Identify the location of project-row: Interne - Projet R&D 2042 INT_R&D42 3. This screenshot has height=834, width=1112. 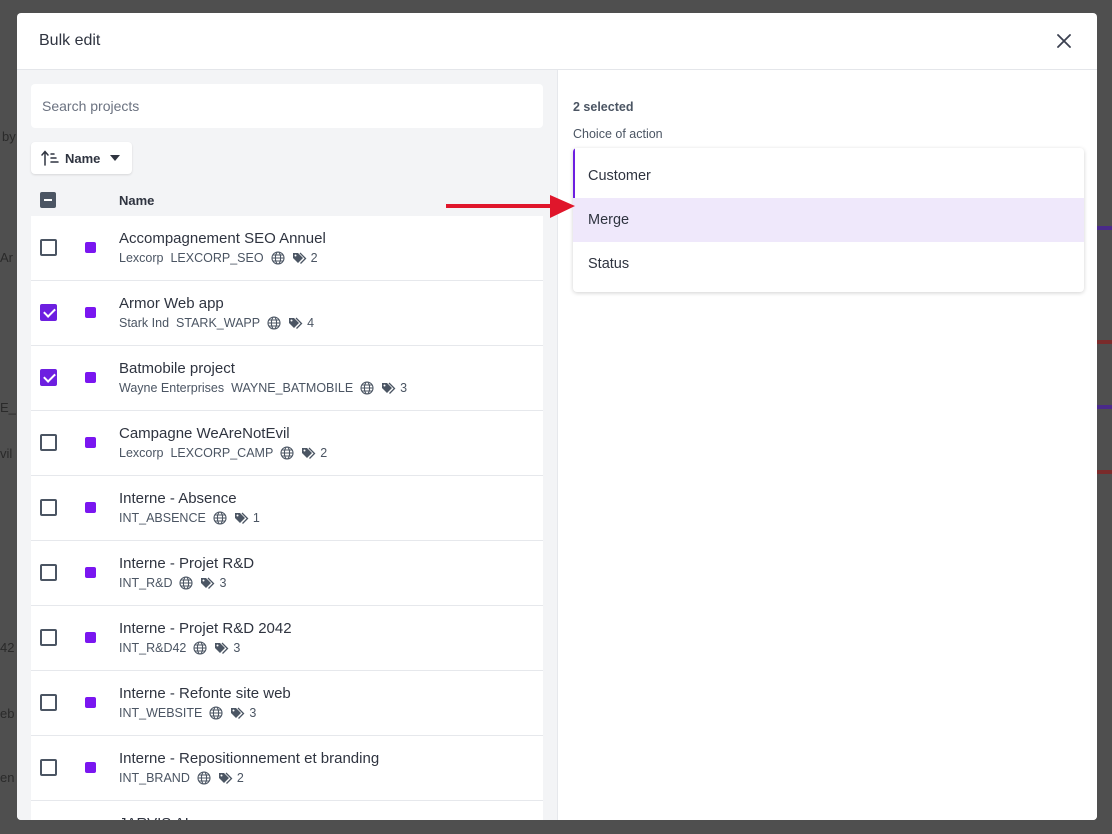
(287, 638).